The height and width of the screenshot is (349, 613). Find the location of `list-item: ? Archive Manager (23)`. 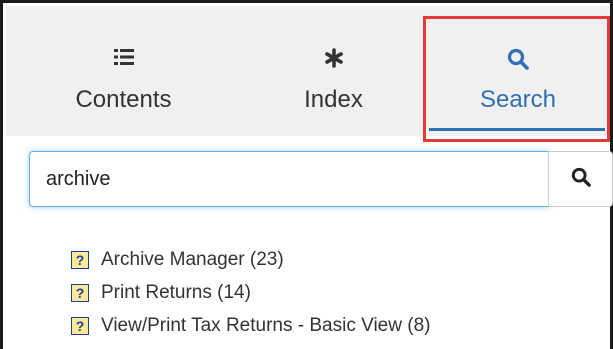

list-item: ? Archive Manager (23) is located at coordinates (342, 259).